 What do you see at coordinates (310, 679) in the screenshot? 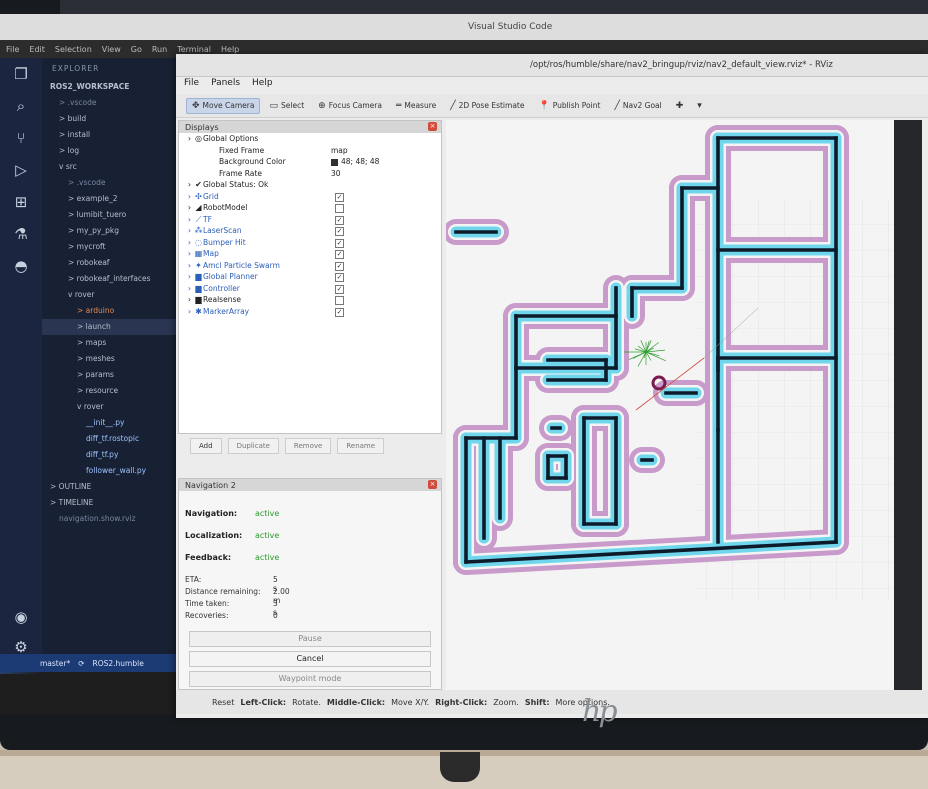
I see `waypoint-mode-button: Waypoint mode` at bounding box center [310, 679].